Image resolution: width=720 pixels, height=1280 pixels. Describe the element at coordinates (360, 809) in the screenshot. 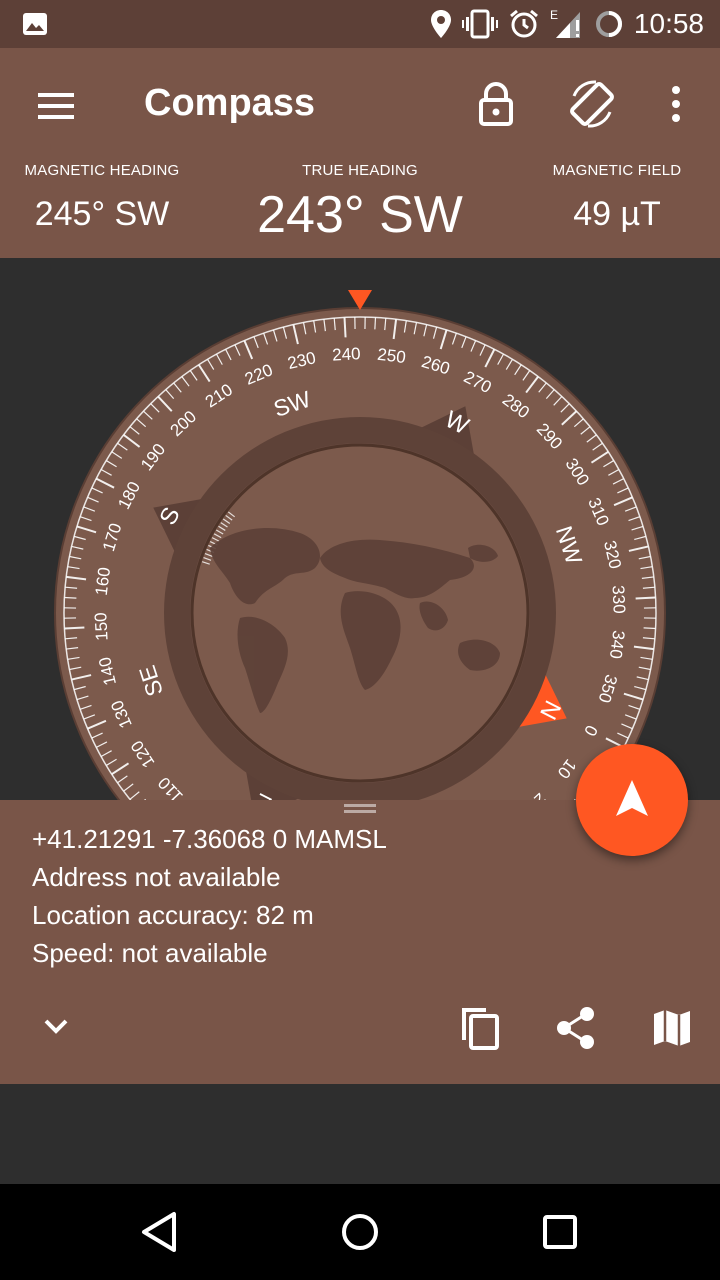

I see `drag-handle-icon` at that location.